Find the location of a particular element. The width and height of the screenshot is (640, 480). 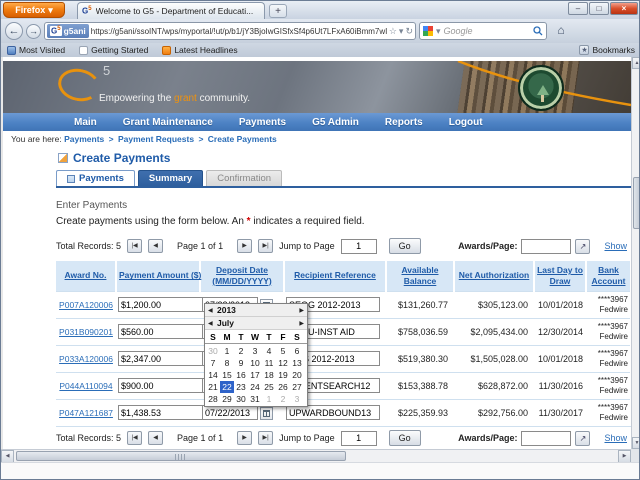

award-link: P033A120006 is located at coordinates (86, 359).